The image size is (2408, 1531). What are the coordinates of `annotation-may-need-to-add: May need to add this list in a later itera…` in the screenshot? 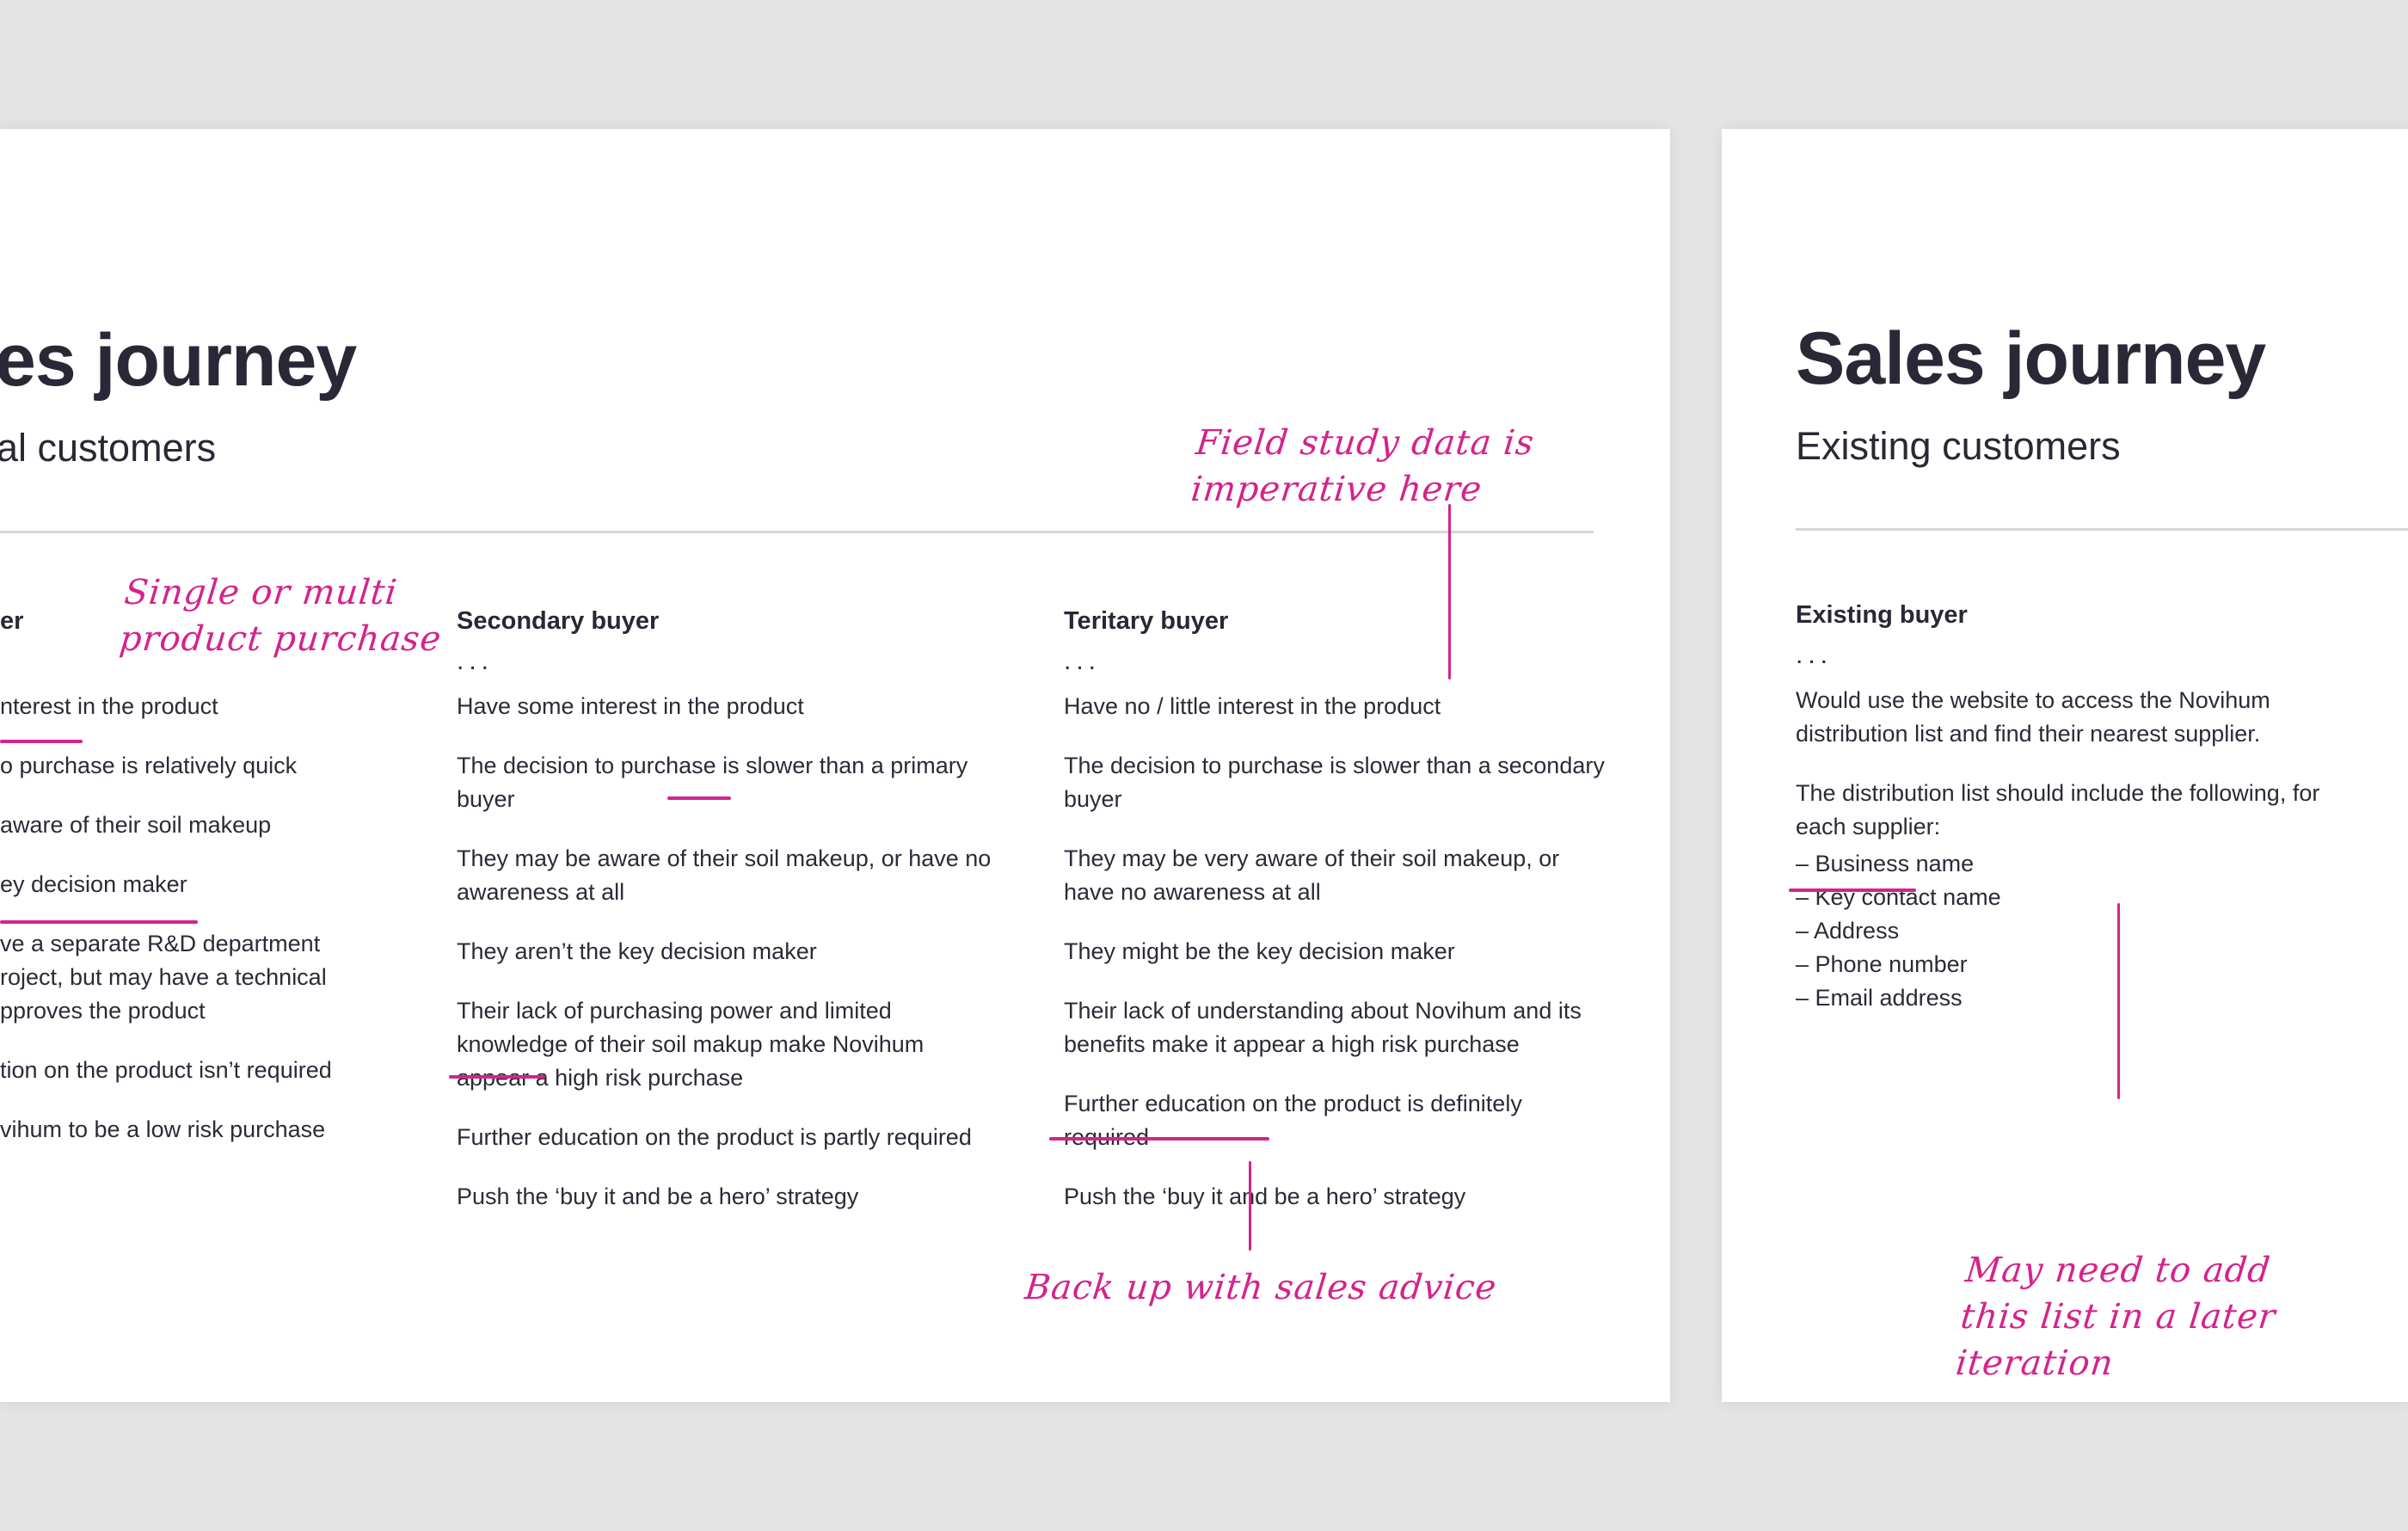 It's located at (2115, 1317).